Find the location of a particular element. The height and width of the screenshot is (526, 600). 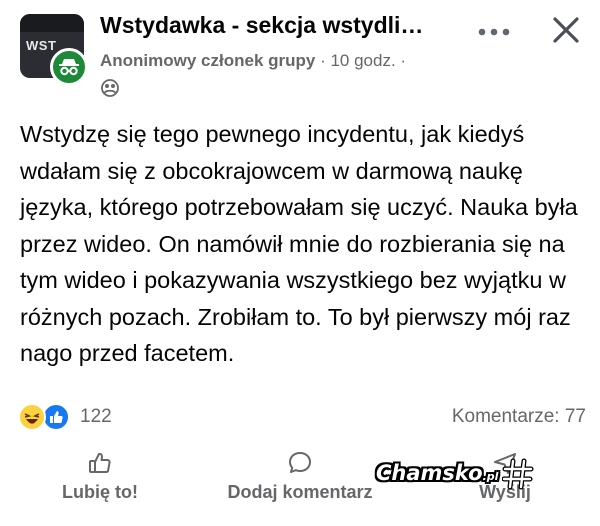

watermark-text: Chamsko is located at coordinates (429, 473).